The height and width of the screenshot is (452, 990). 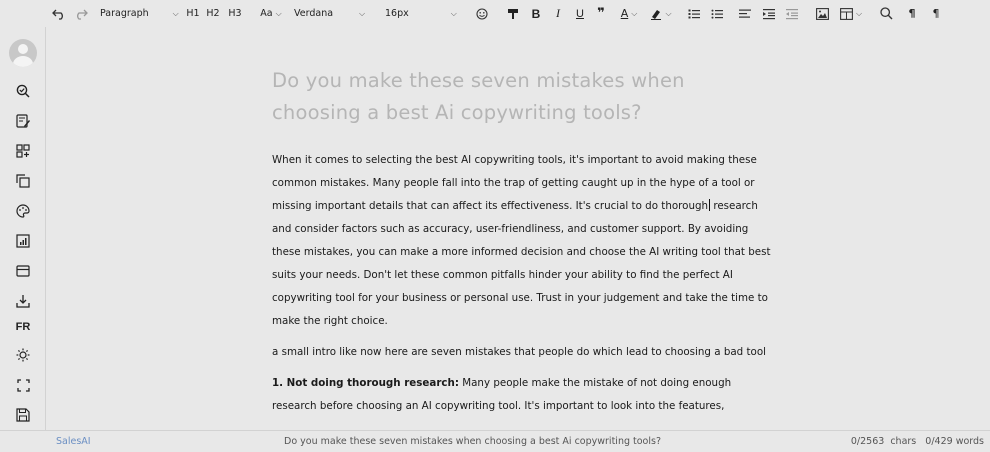 I want to click on avatar, so click(x=23, y=53).